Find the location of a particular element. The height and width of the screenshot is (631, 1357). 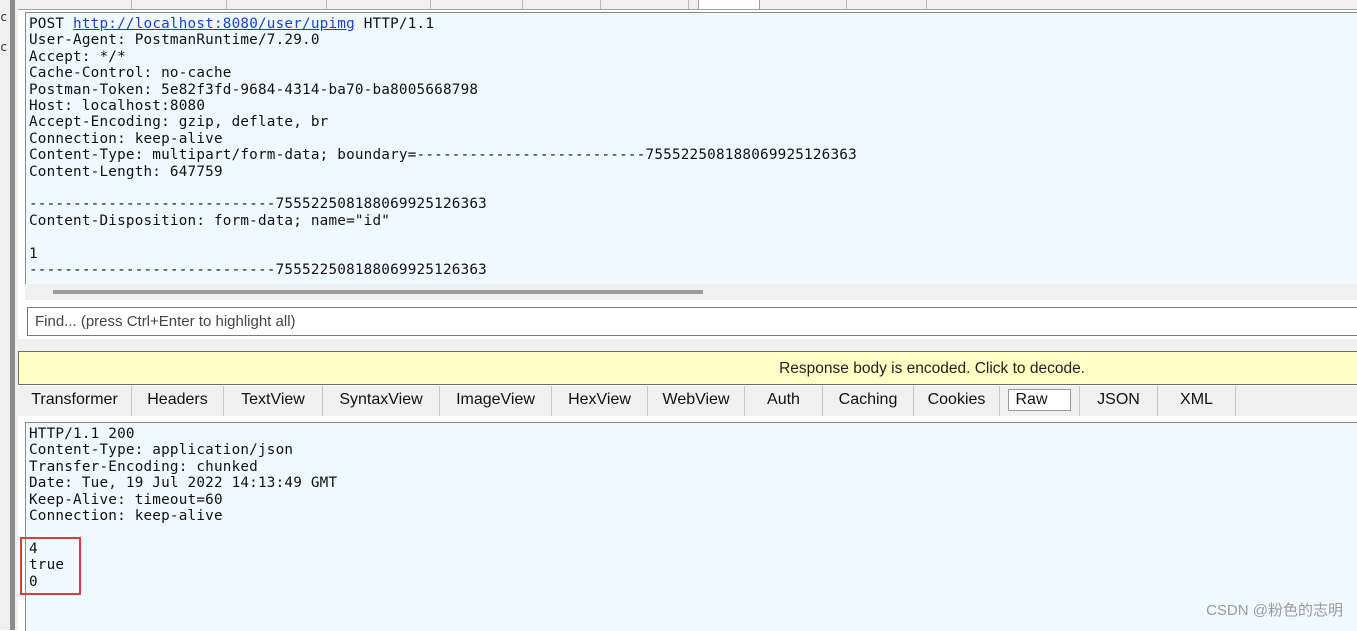

tab-label: Cookies is located at coordinates (956, 399).